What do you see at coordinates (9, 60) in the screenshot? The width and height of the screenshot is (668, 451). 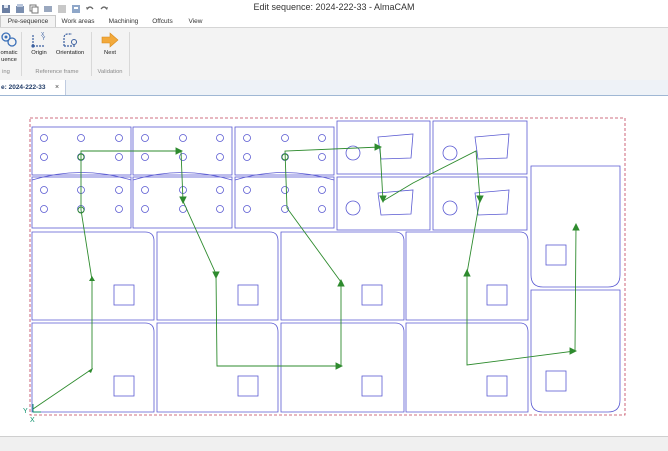 I see `automatic-sequence-label-2: uence` at bounding box center [9, 60].